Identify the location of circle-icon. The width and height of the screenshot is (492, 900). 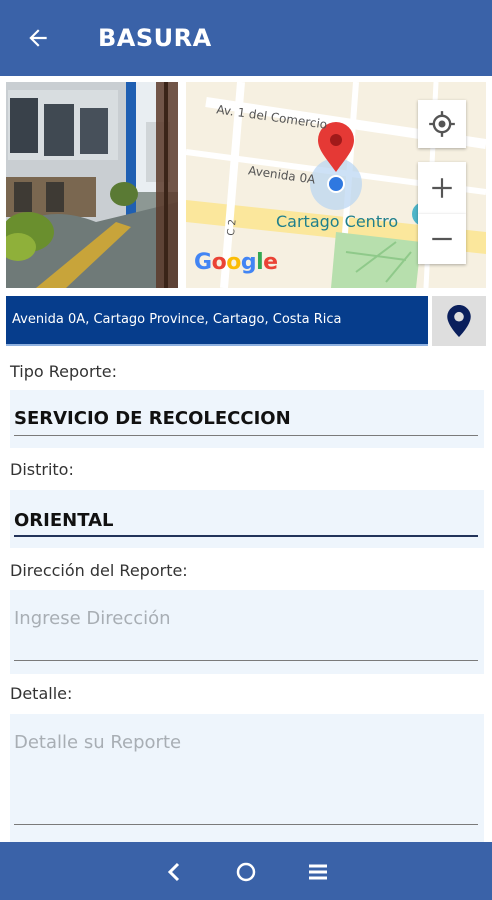
(246, 872).